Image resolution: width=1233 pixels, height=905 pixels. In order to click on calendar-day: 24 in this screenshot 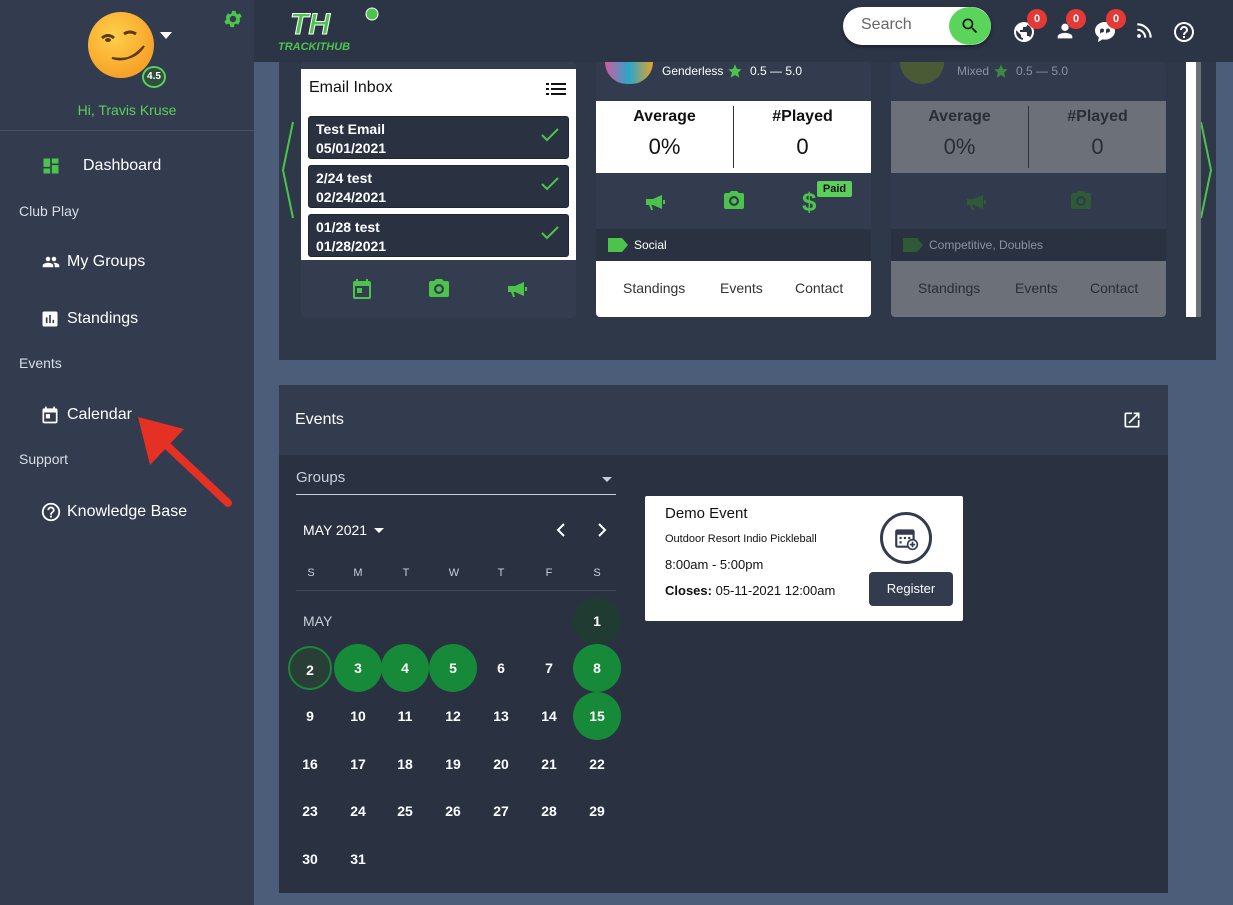, I will do `click(358, 811)`.